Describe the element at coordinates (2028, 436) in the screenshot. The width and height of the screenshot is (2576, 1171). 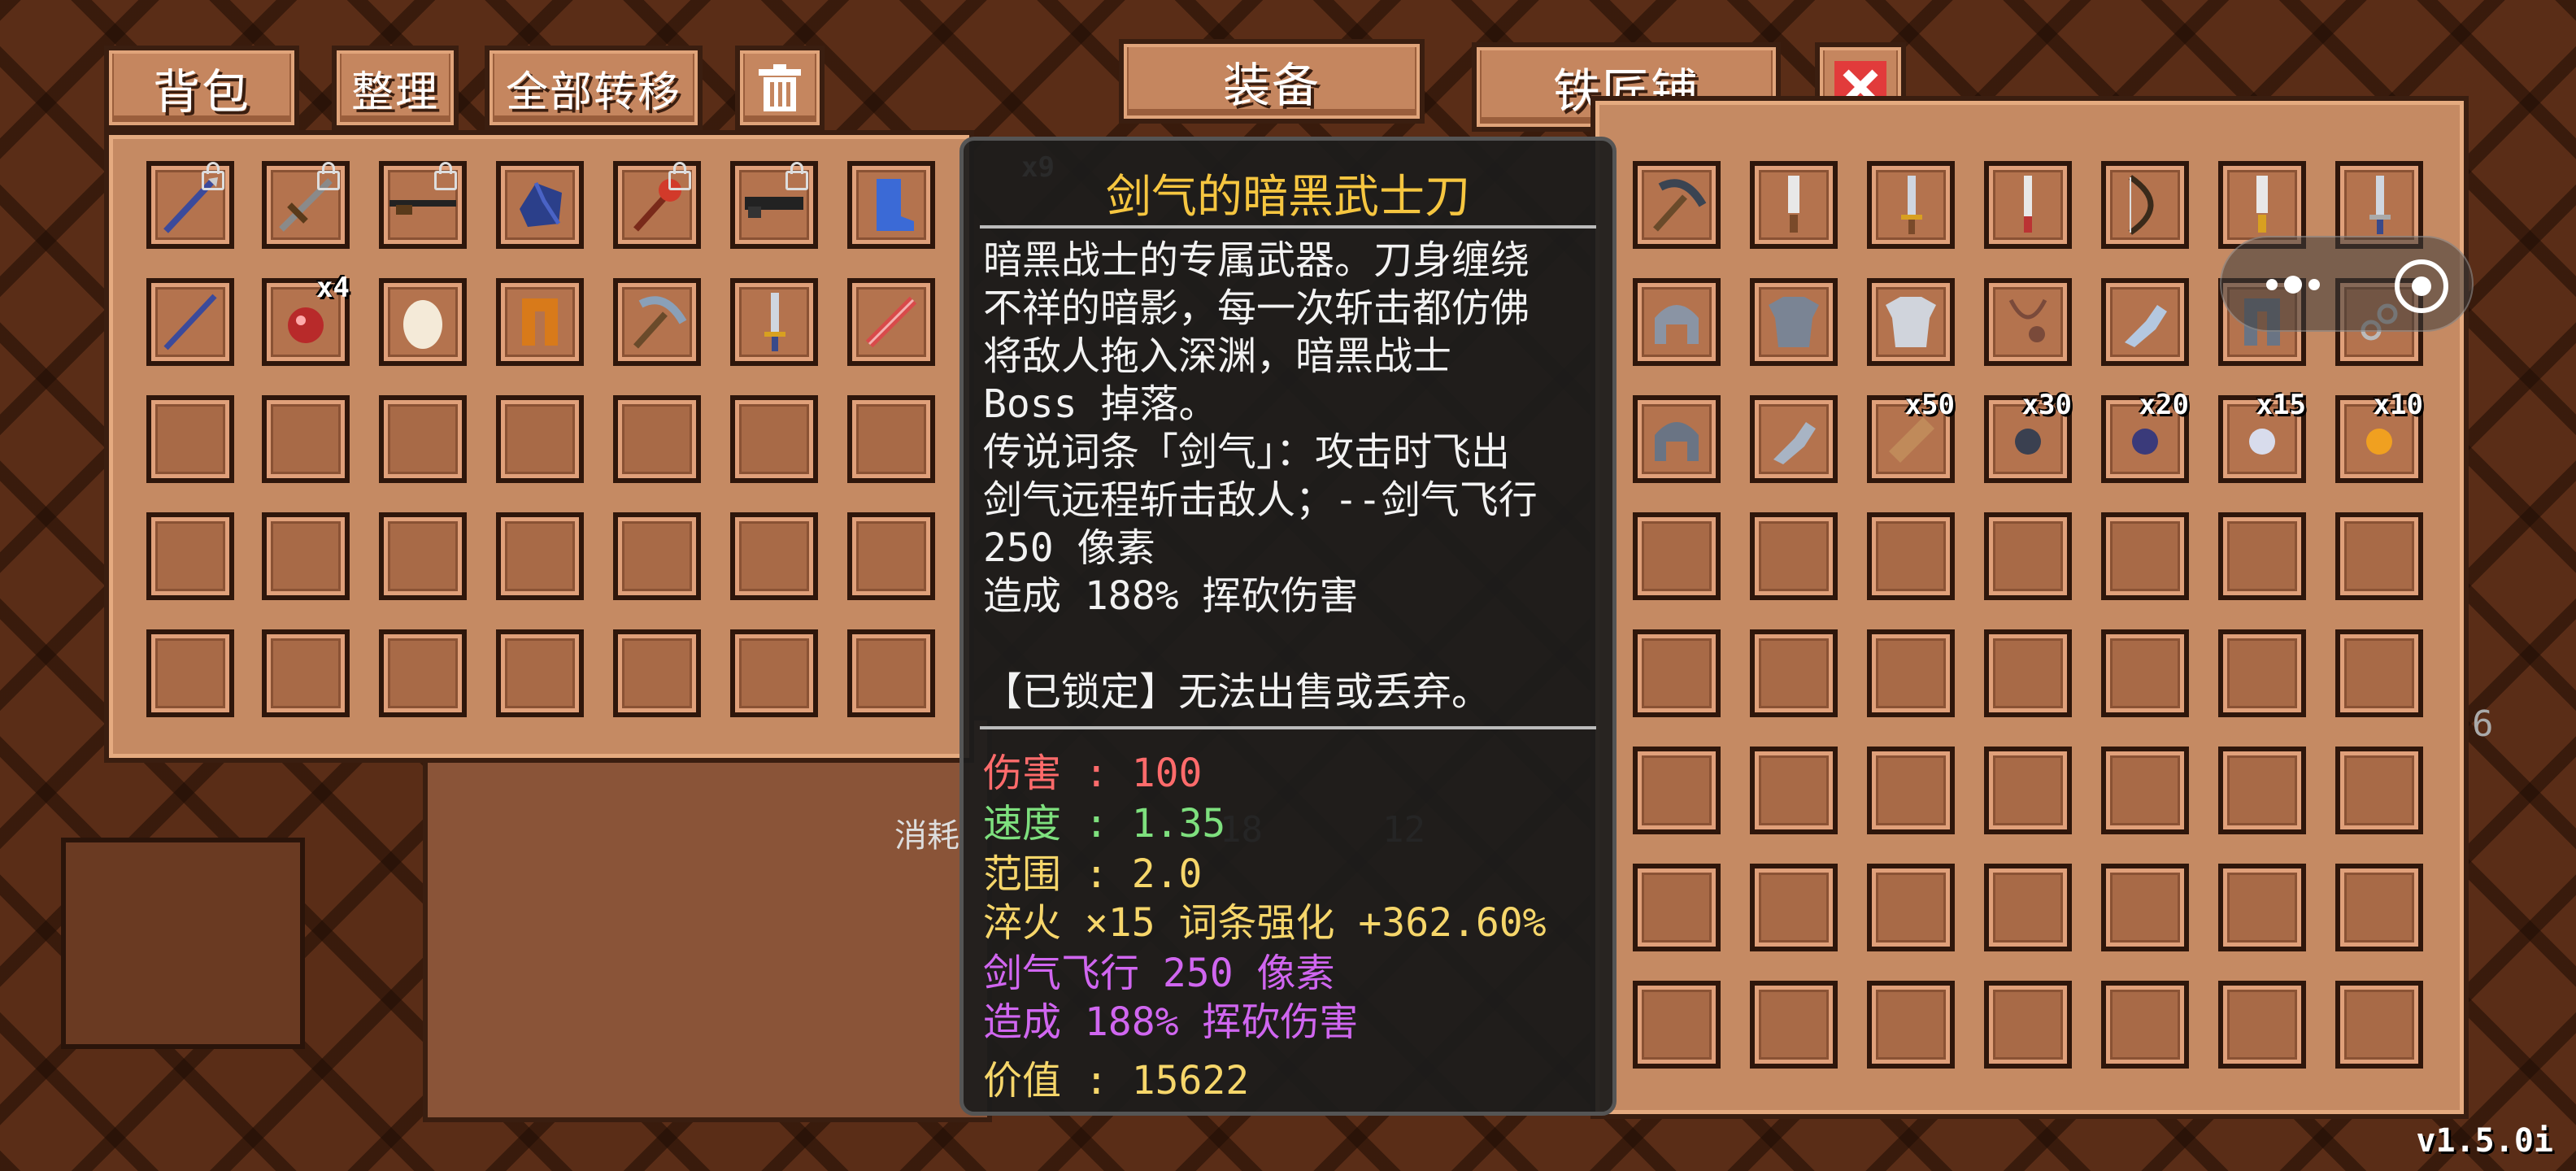
I see `storage-slot: x30` at that location.